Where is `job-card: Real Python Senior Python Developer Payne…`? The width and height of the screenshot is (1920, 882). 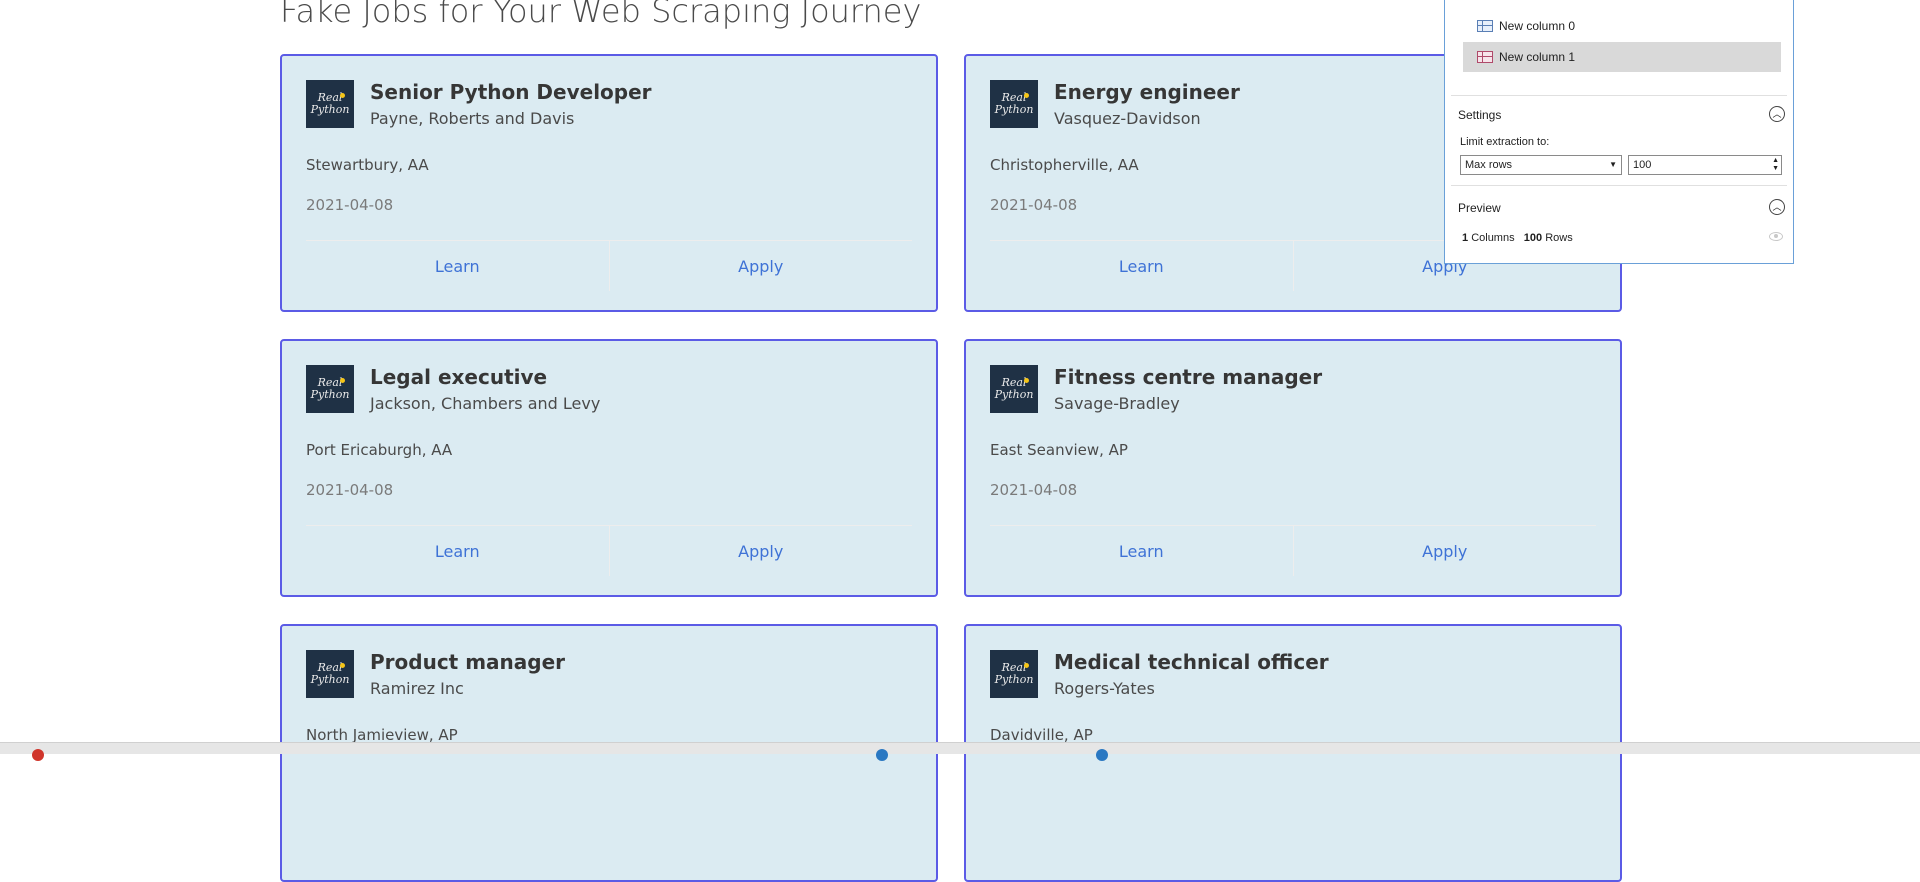 job-card: Real Python Senior Python Developer Payne… is located at coordinates (609, 183).